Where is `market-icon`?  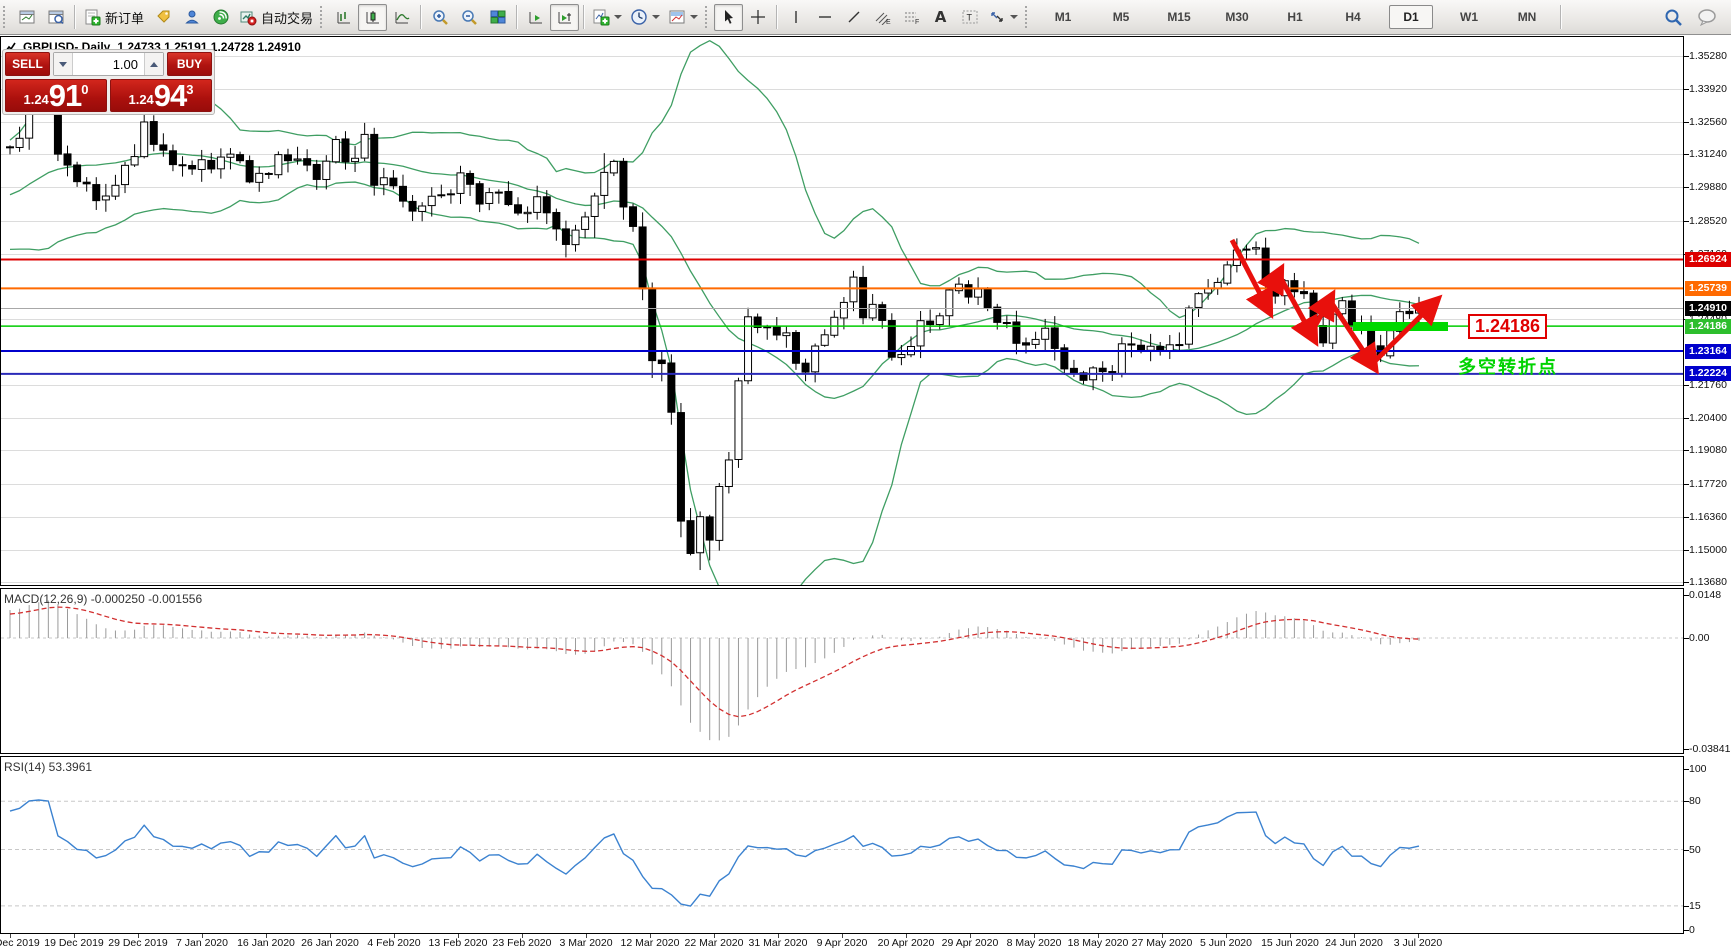
market-icon is located at coordinates (163, 16).